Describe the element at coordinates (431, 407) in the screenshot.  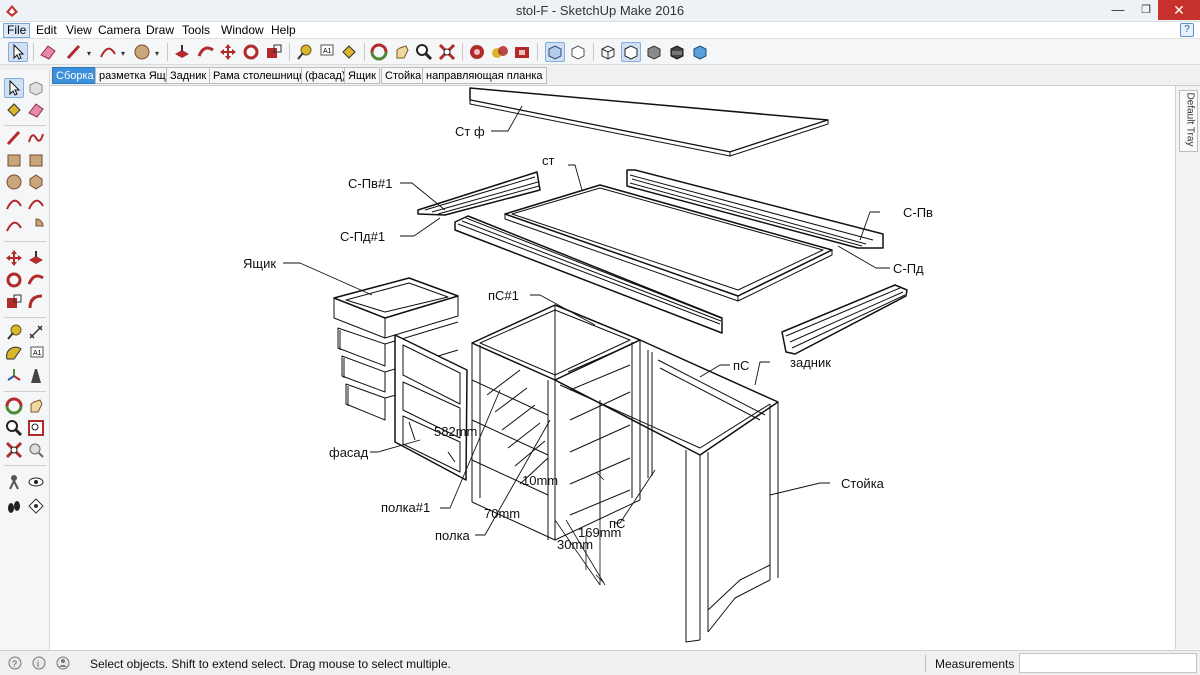
I see `facade-panel` at that location.